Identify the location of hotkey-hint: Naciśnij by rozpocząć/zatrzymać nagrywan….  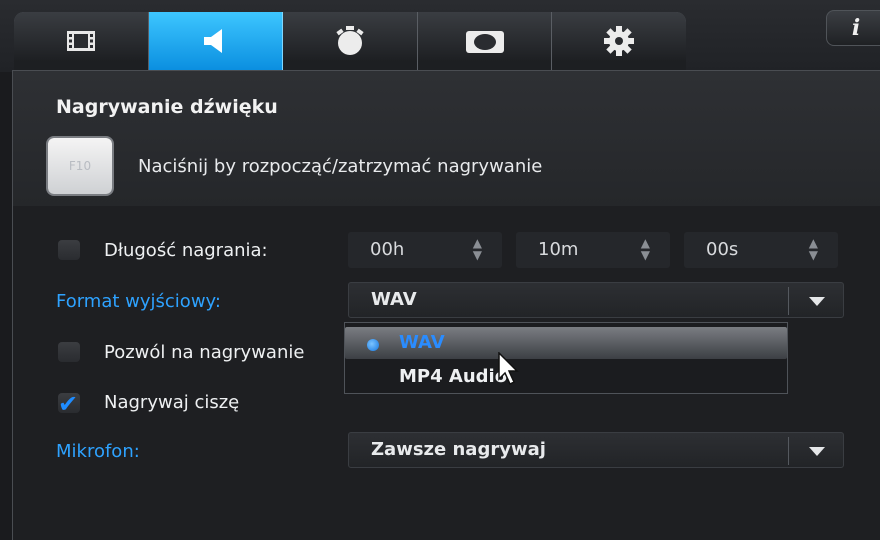
(340, 166).